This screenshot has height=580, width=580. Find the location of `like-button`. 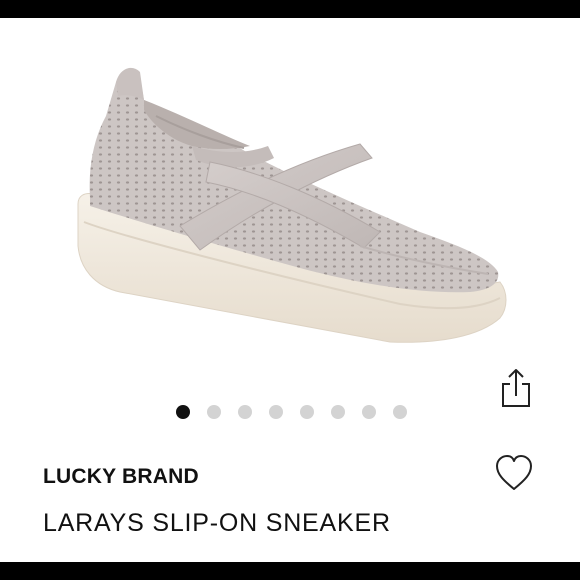

like-button is located at coordinates (514, 473).